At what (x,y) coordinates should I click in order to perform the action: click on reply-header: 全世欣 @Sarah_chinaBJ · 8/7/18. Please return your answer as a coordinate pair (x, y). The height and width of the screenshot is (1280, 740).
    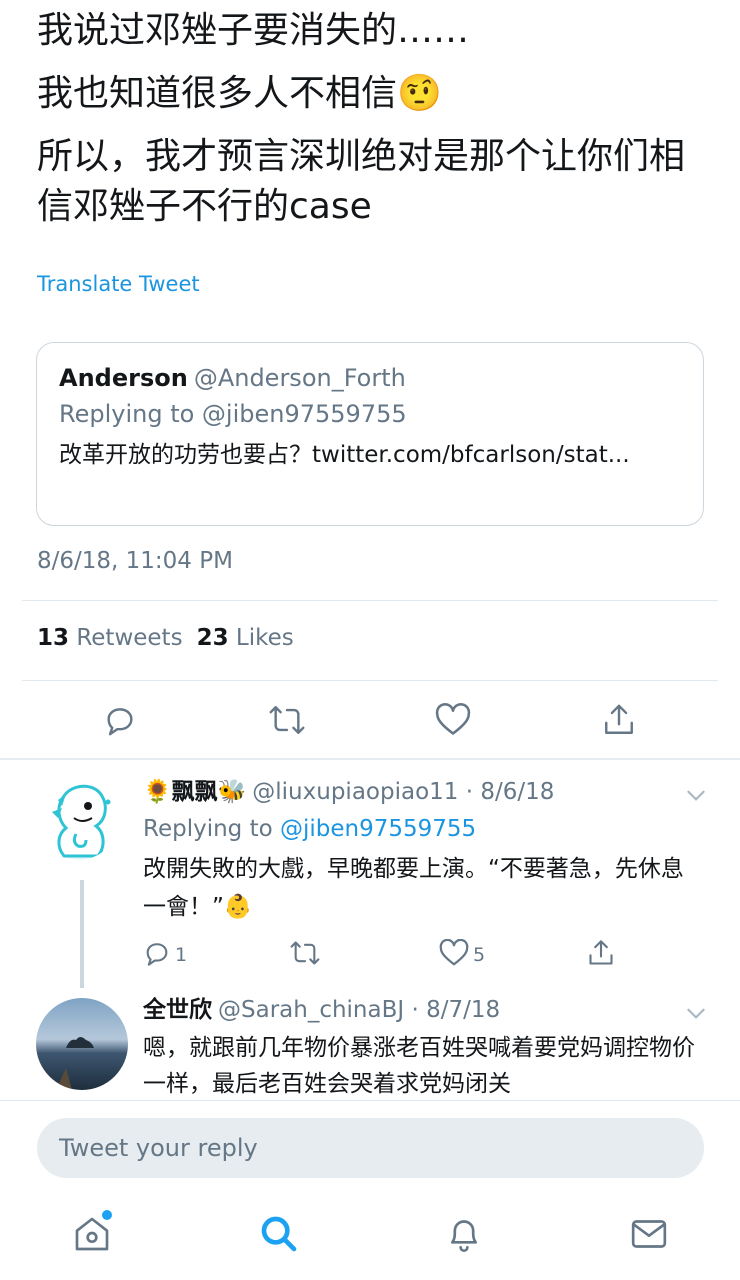
    Looking at the image, I should click on (321, 1010).